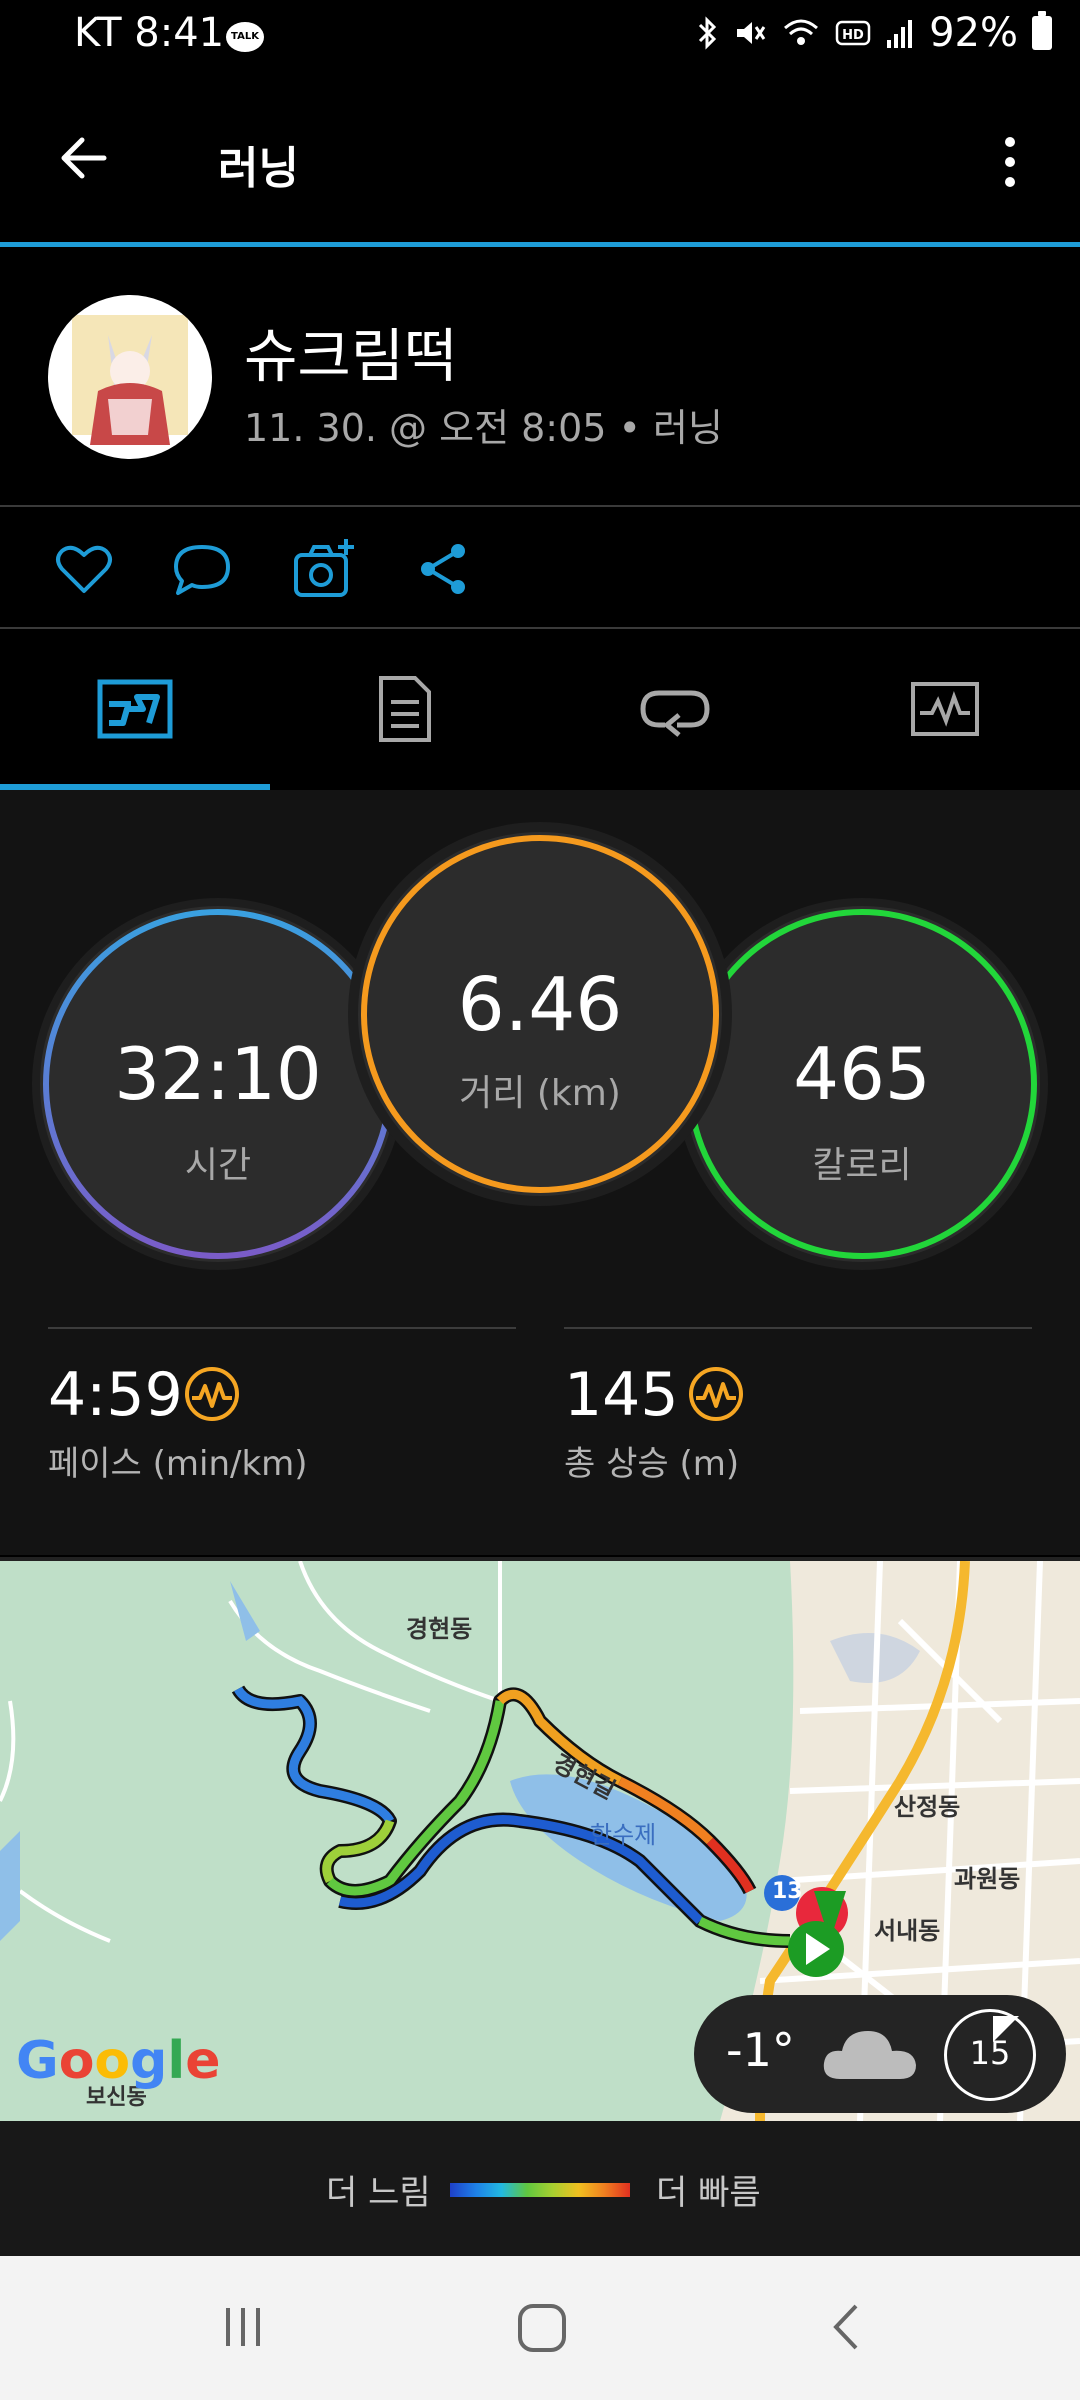 The image size is (1080, 2400). I want to click on route-number-badge: 13, so click(787, 1891).